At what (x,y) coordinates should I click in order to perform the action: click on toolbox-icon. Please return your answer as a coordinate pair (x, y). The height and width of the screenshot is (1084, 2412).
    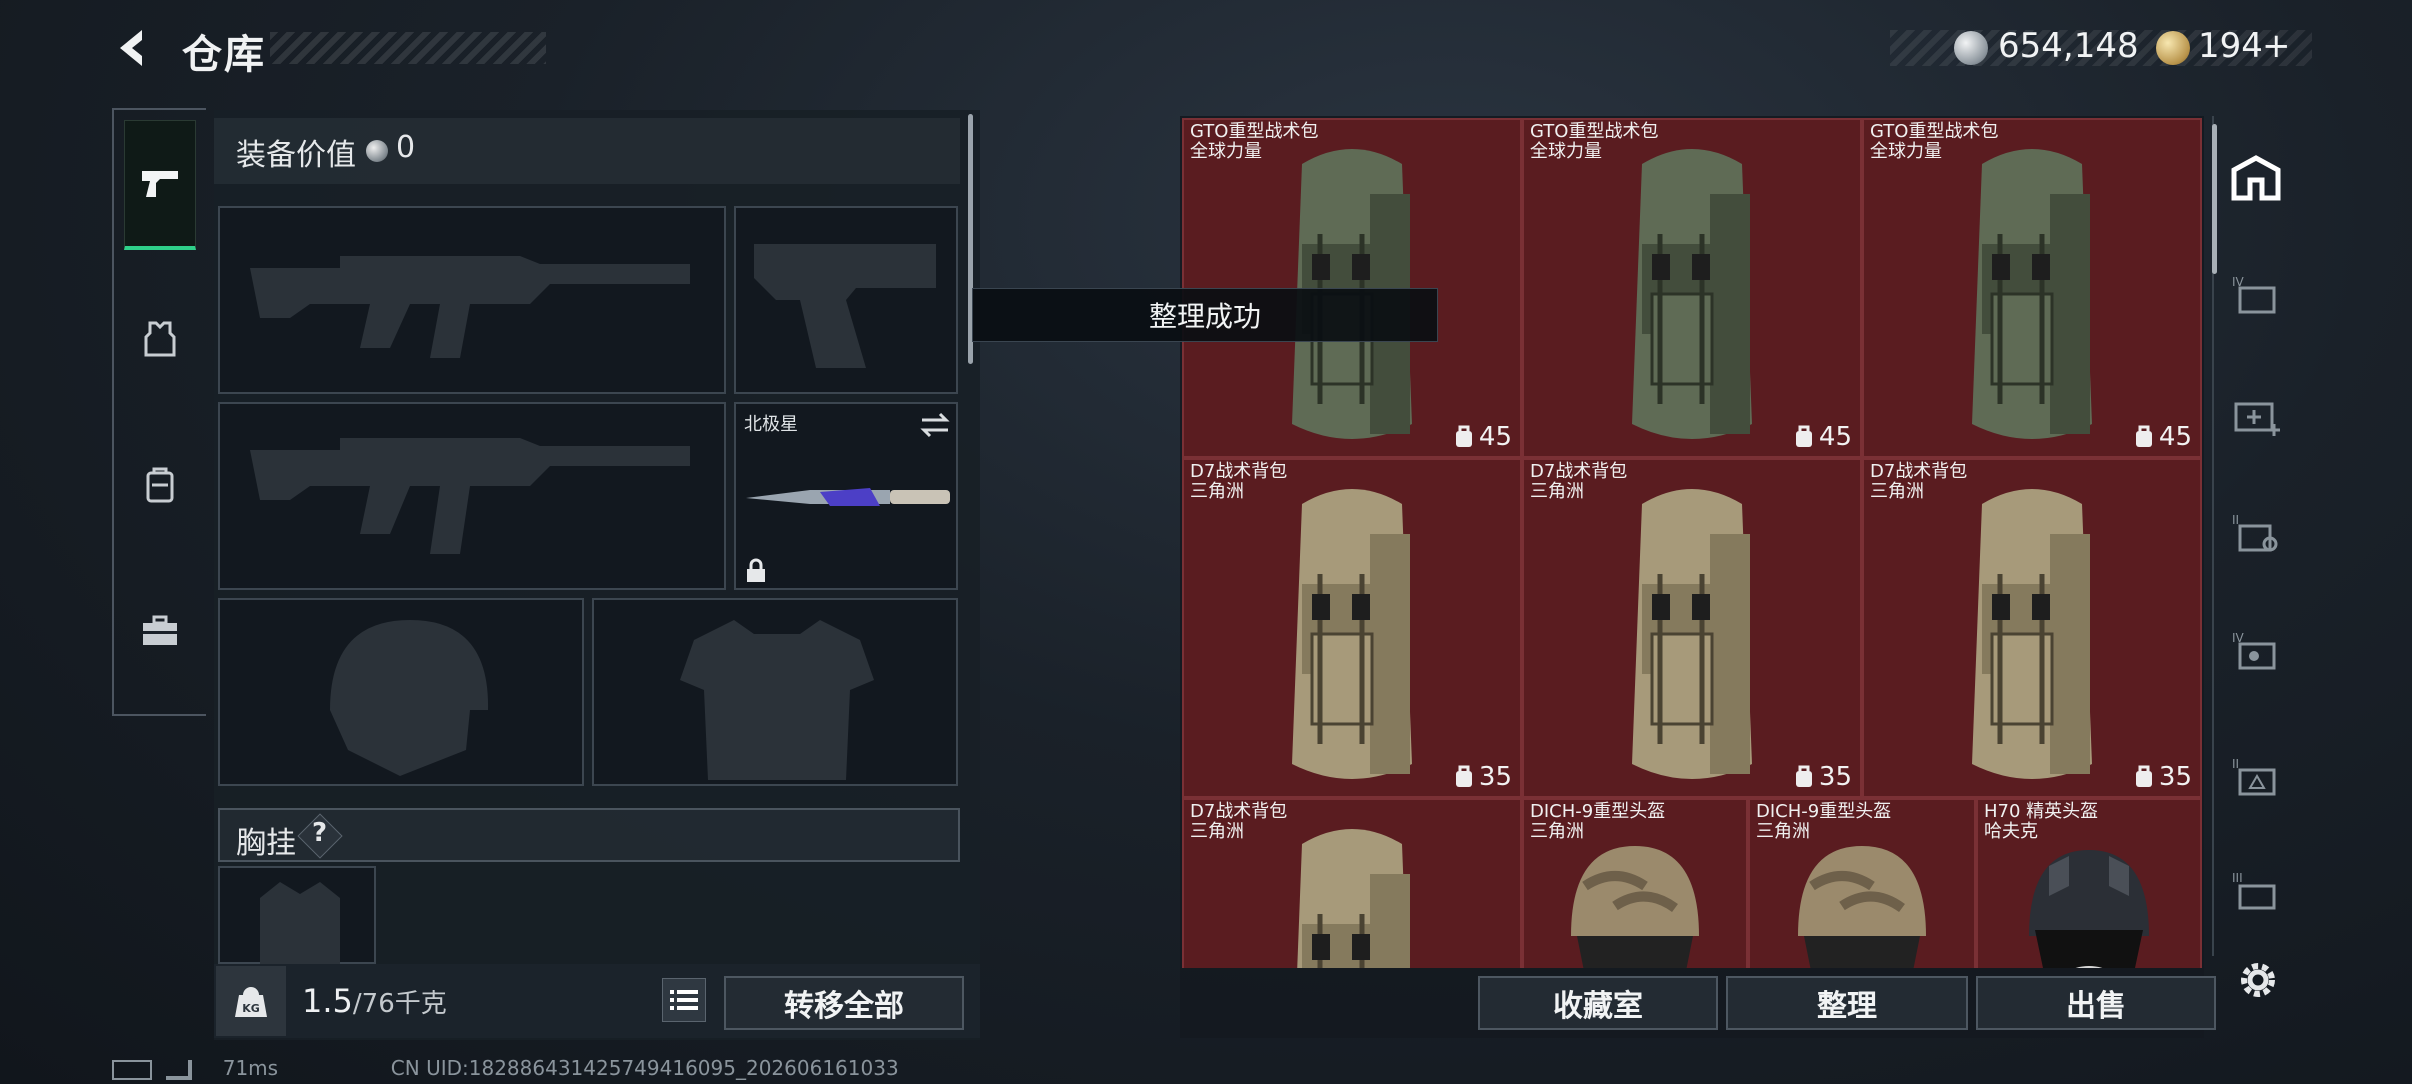
    Looking at the image, I should click on (160, 630).